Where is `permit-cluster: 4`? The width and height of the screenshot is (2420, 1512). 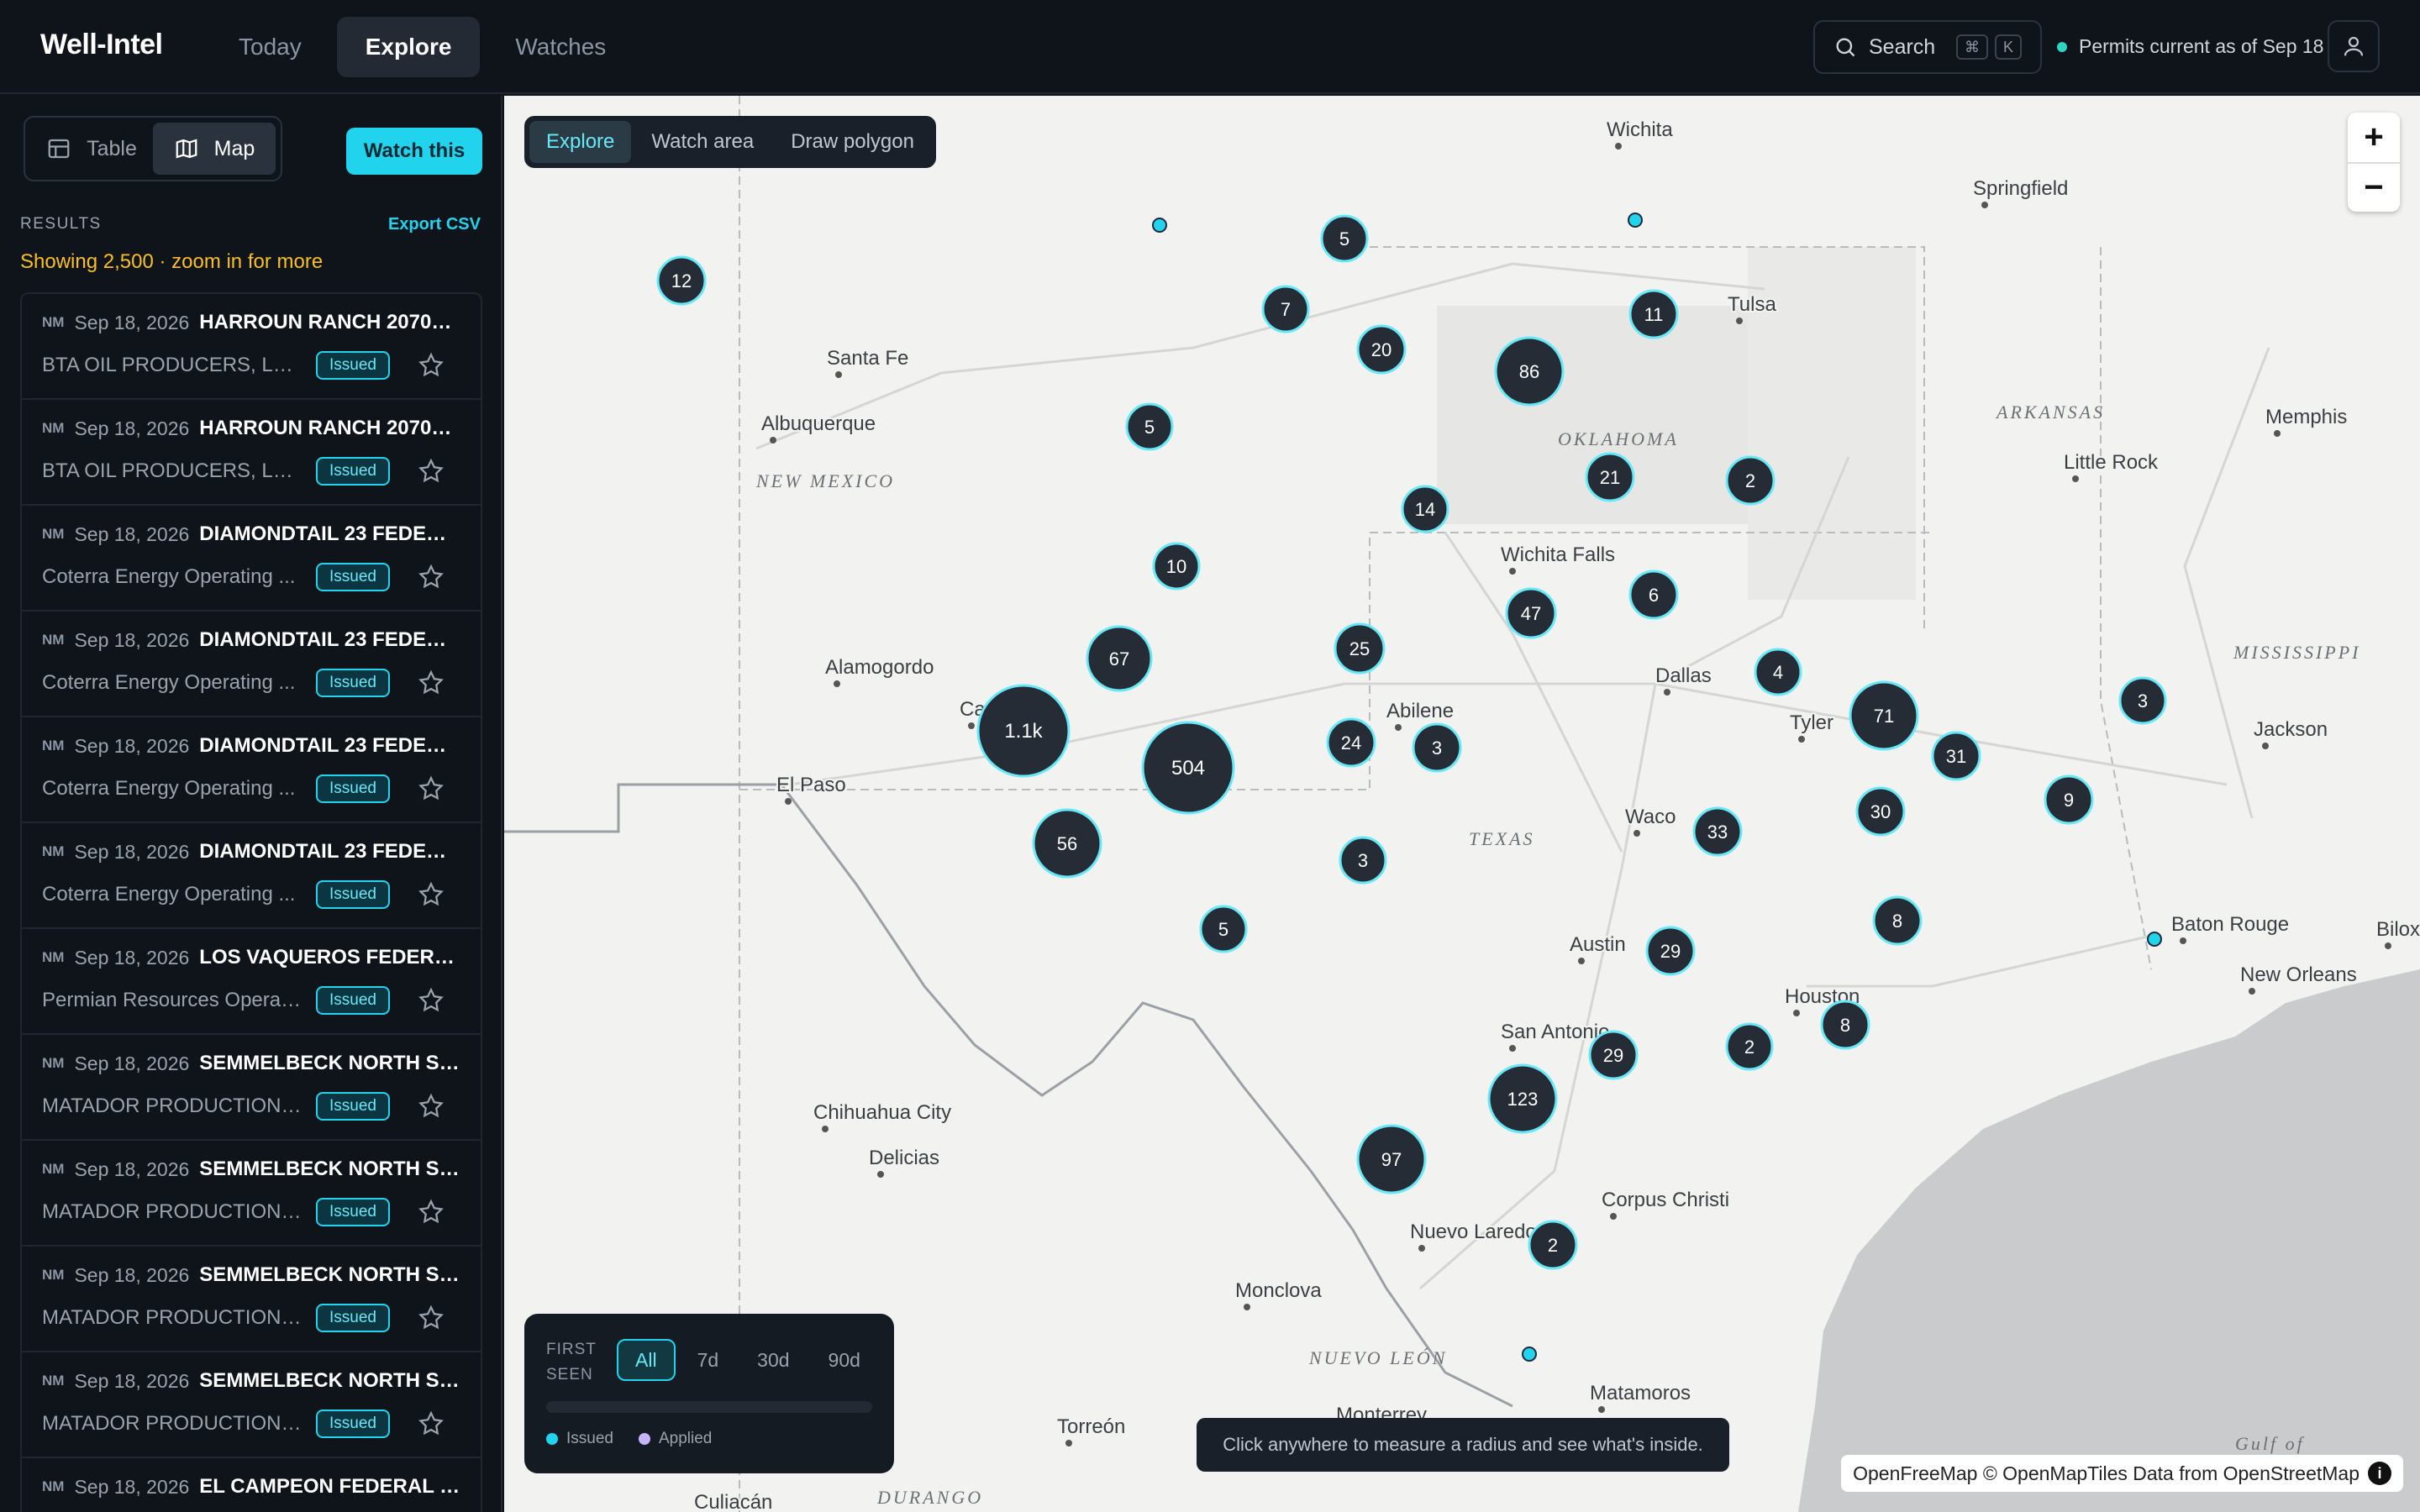 permit-cluster: 4 is located at coordinates (1778, 672).